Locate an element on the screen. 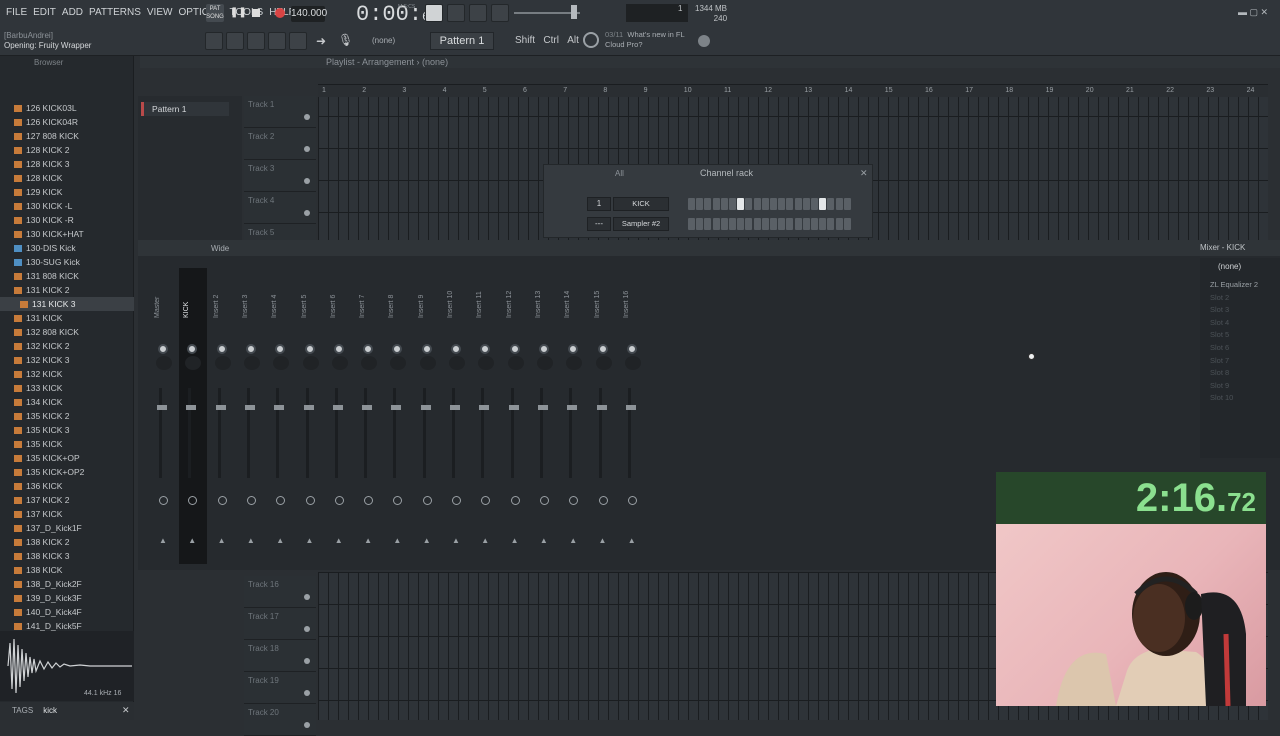  menu-add: ADD is located at coordinates (72, 12).